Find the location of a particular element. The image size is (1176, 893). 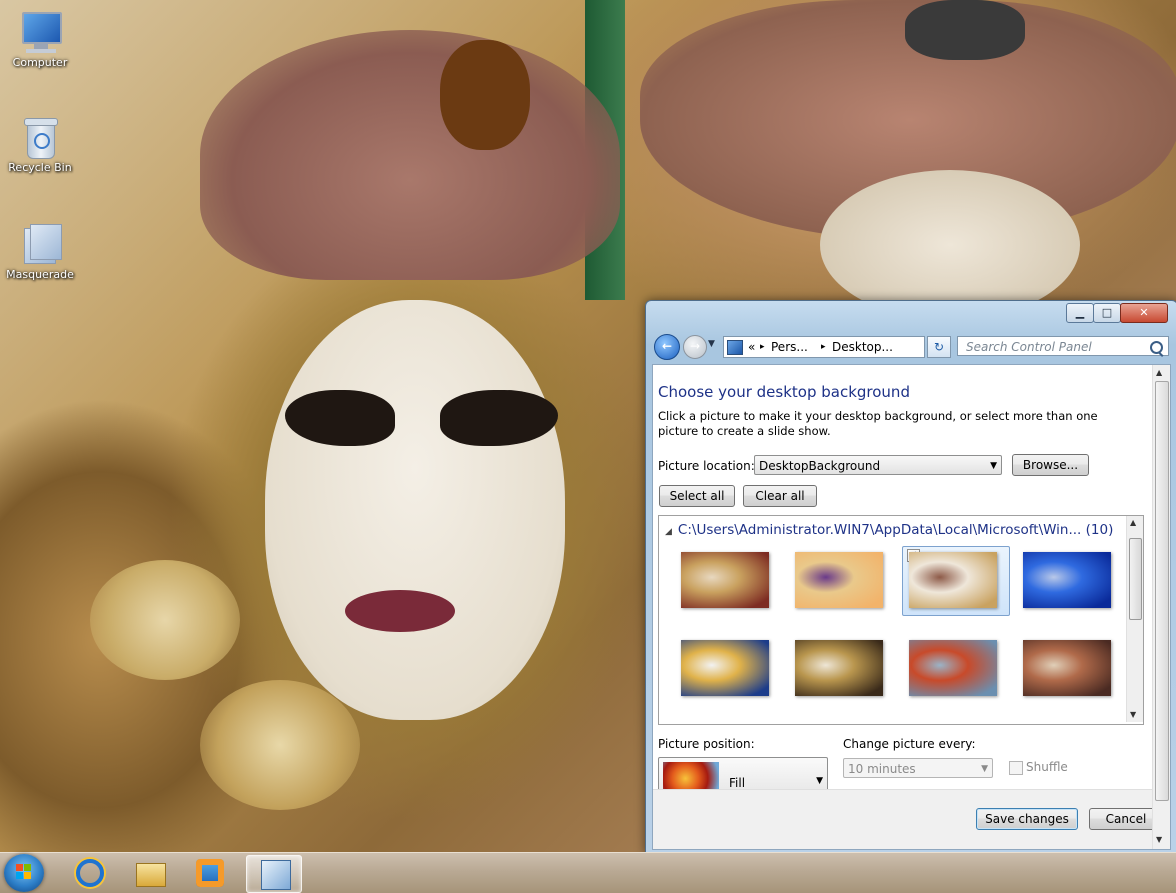

address-bar: « ▸ Pers... ▸ Desktop... ▼ is located at coordinates (824, 347).